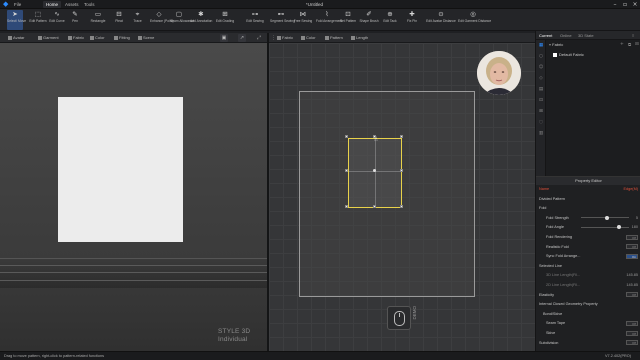 The image size is (640, 360). I want to click on property-toggle: On, so click(632, 256).